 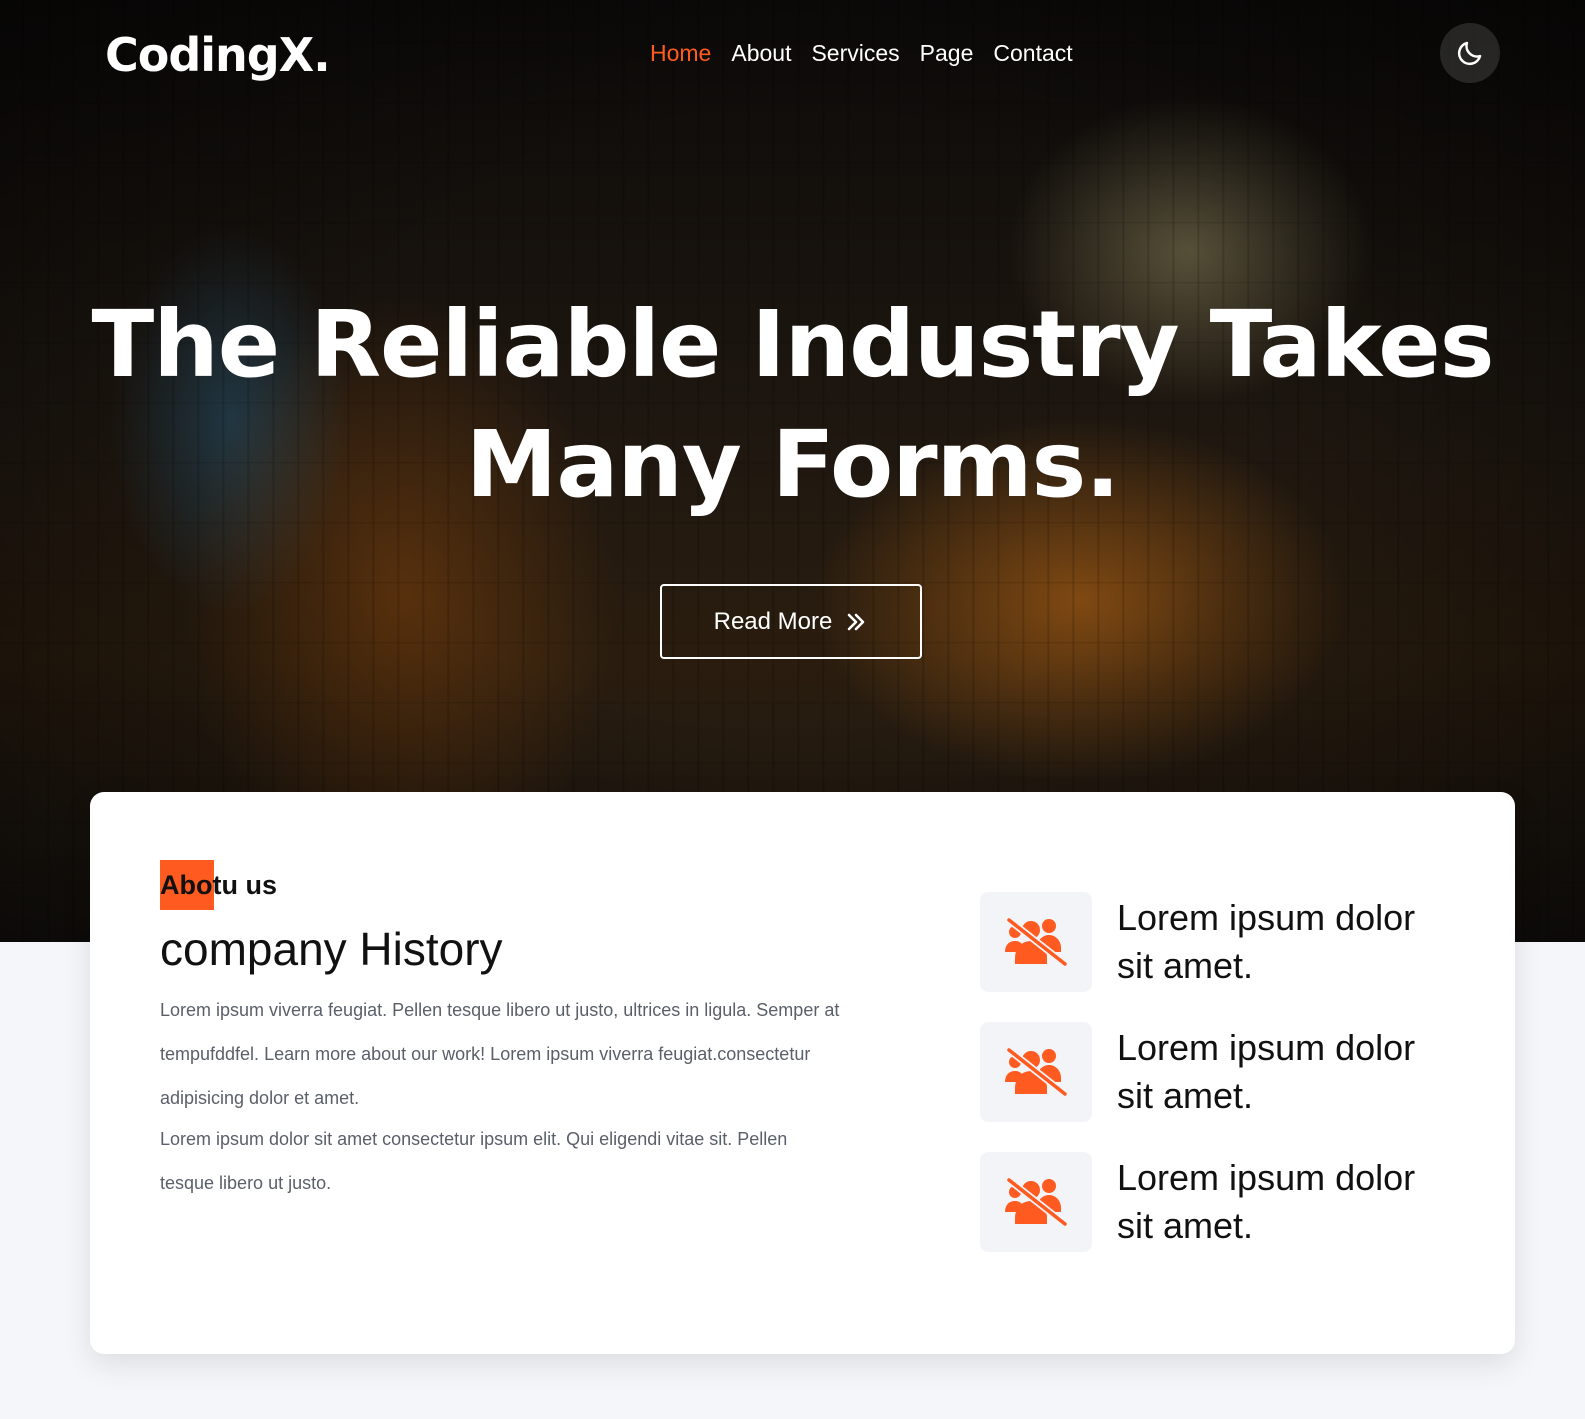 What do you see at coordinates (855, 53) in the screenshot?
I see `nav-item-services: Services` at bounding box center [855, 53].